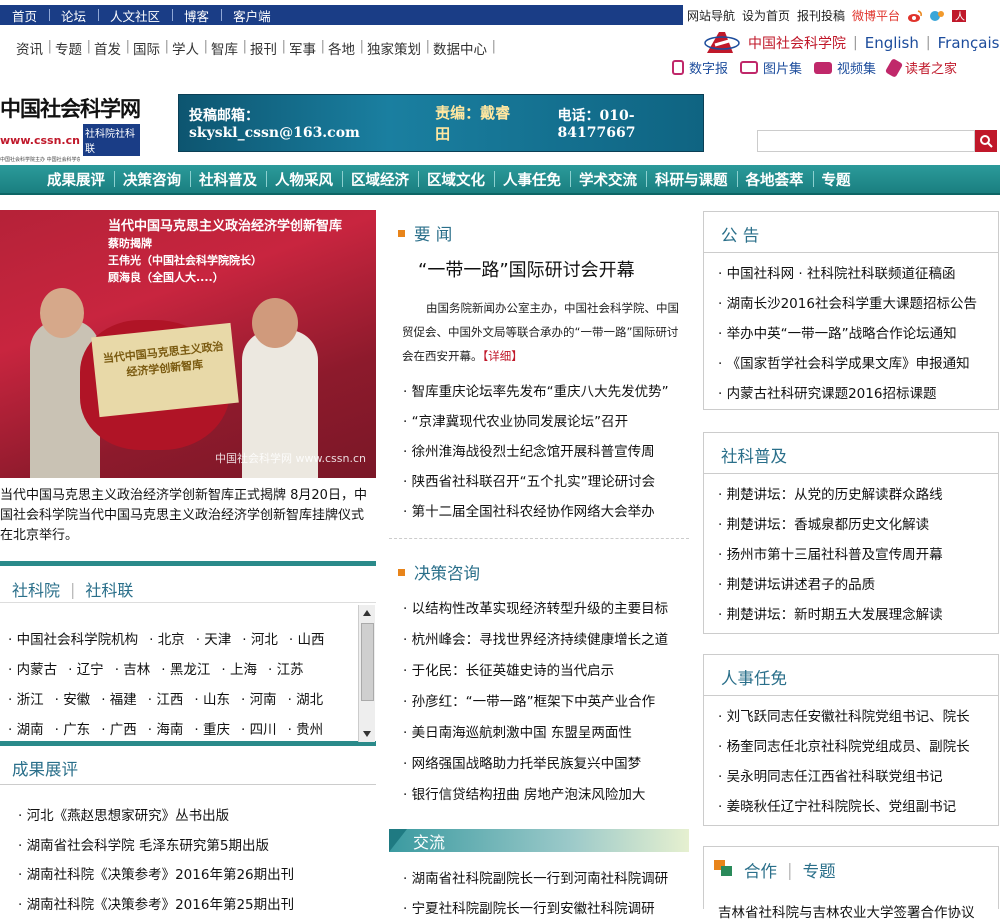  I want to click on region-link: · 湖南, so click(26, 730).